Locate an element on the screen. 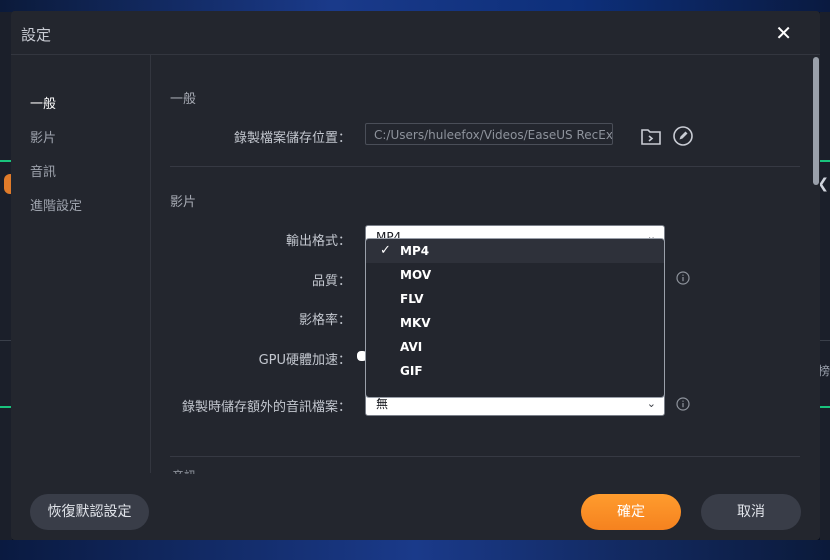 This screenshot has width=830, height=560. video-section-title: 影片 is located at coordinates (183, 202).